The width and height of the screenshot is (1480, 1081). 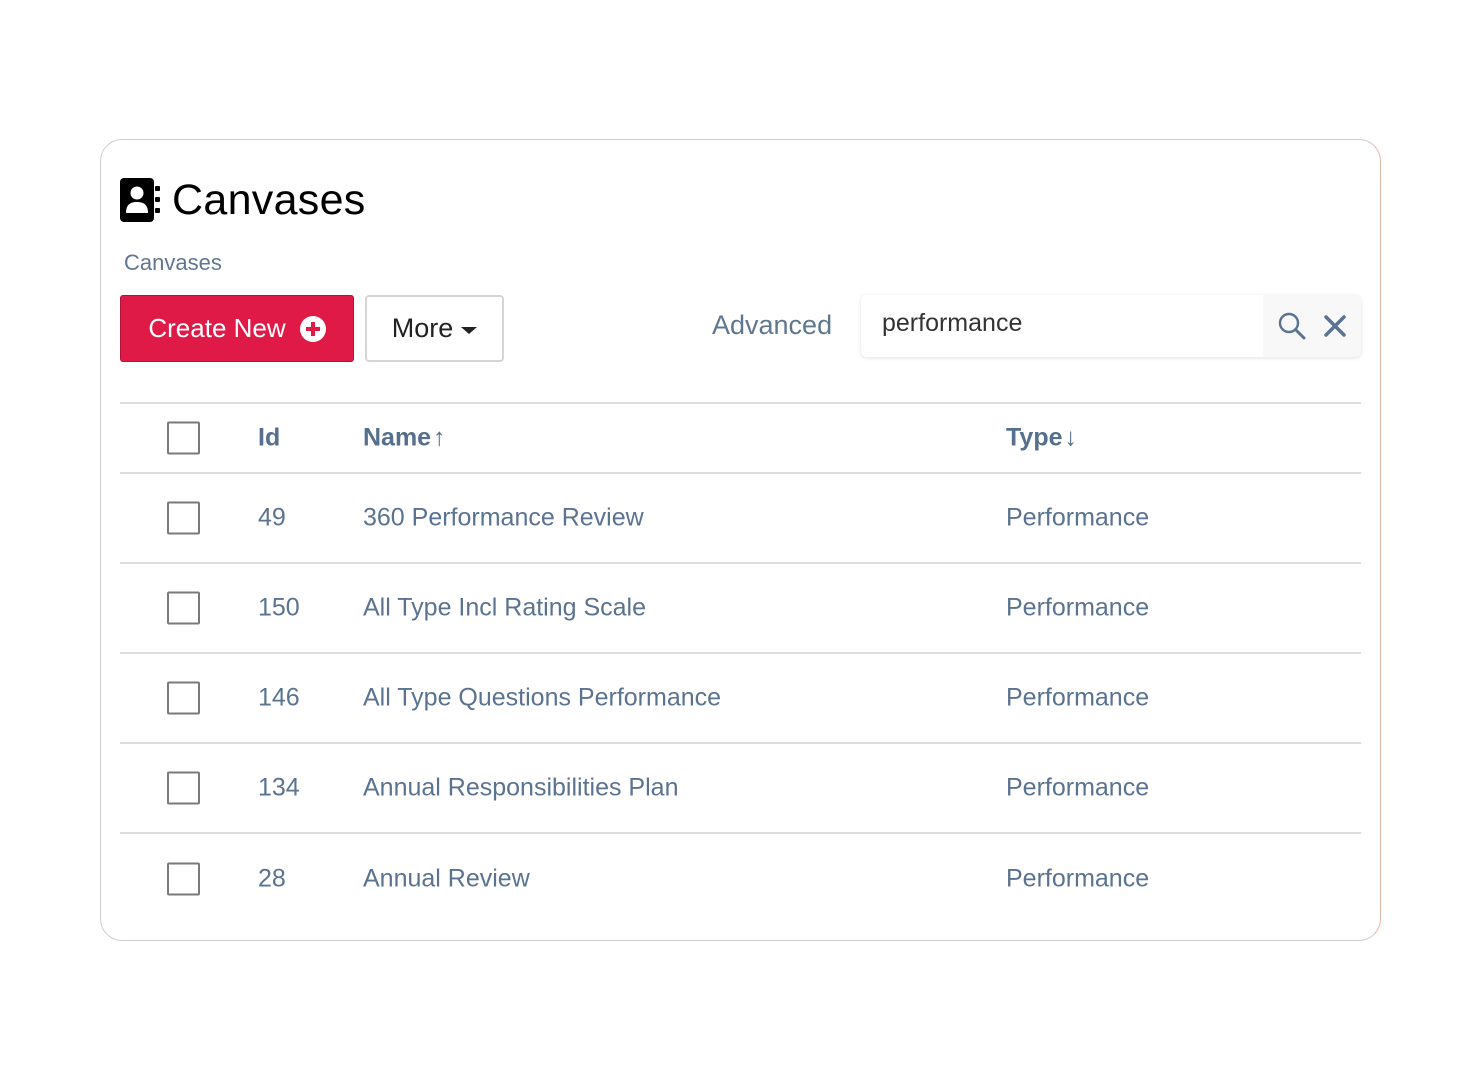 What do you see at coordinates (272, 517) in the screenshot?
I see `row-id: 49` at bounding box center [272, 517].